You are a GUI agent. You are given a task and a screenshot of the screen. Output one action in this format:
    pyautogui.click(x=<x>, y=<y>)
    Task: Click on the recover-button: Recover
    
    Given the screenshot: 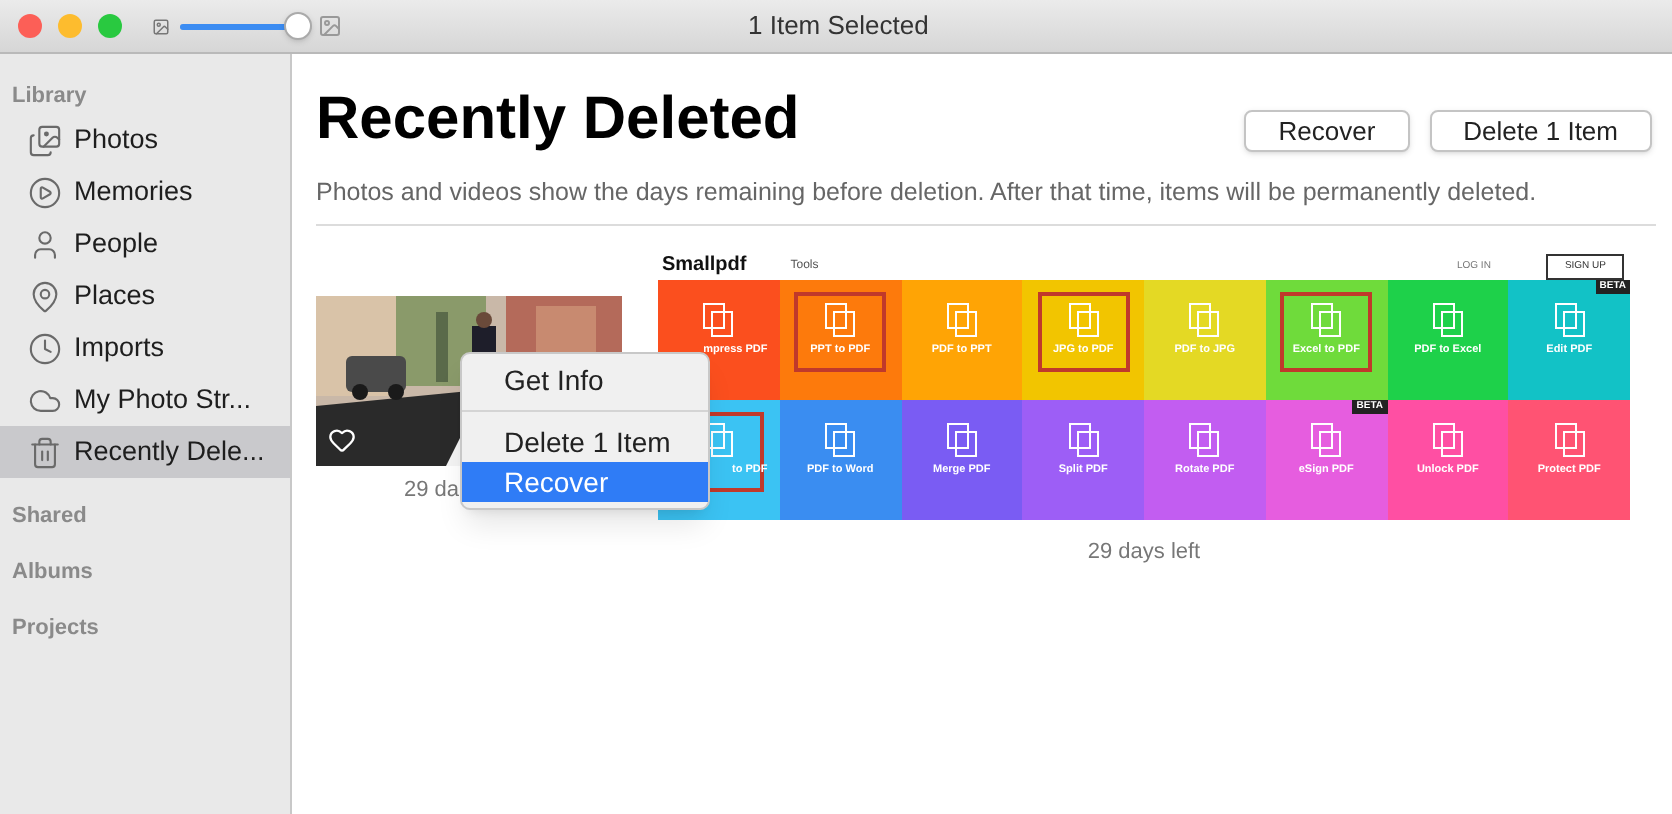 What is the action you would take?
    pyautogui.click(x=1327, y=131)
    